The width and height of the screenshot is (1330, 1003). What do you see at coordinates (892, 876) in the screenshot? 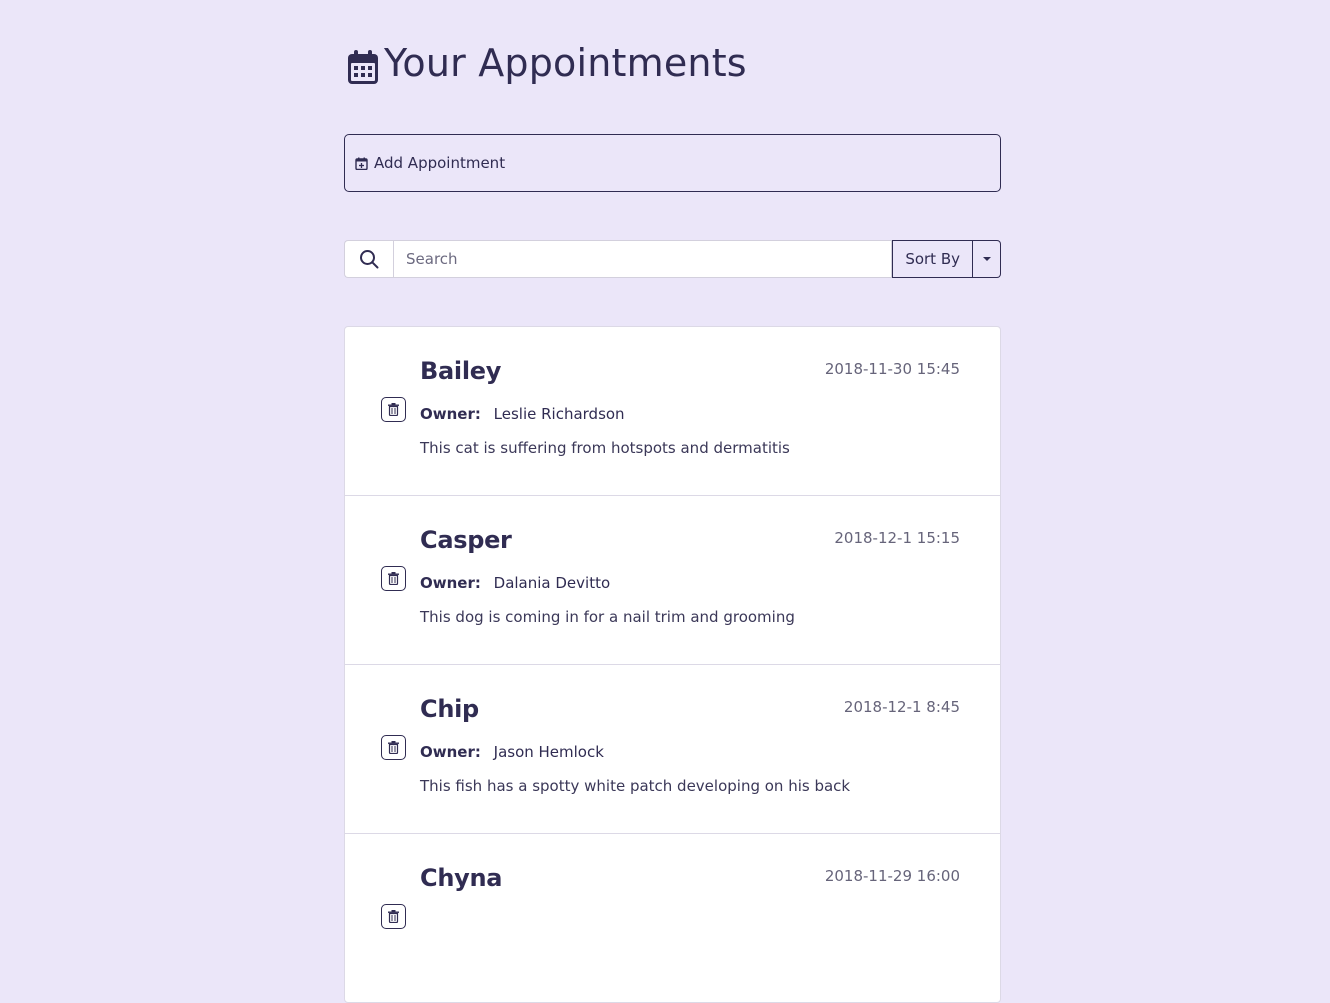
I see `appointment-date: 2018-11-29 16:00` at bounding box center [892, 876].